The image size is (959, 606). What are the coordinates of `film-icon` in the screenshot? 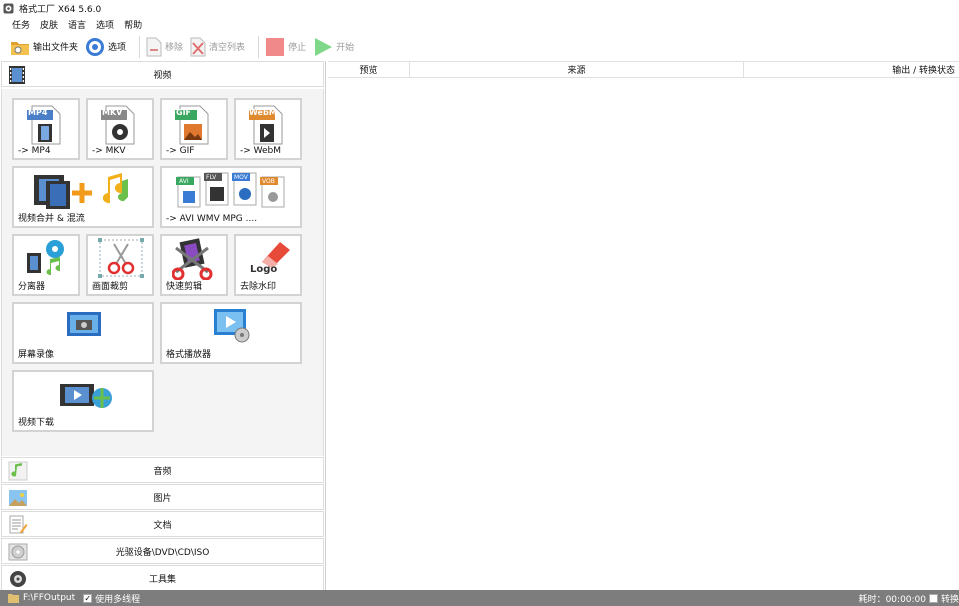 It's located at (17, 75).